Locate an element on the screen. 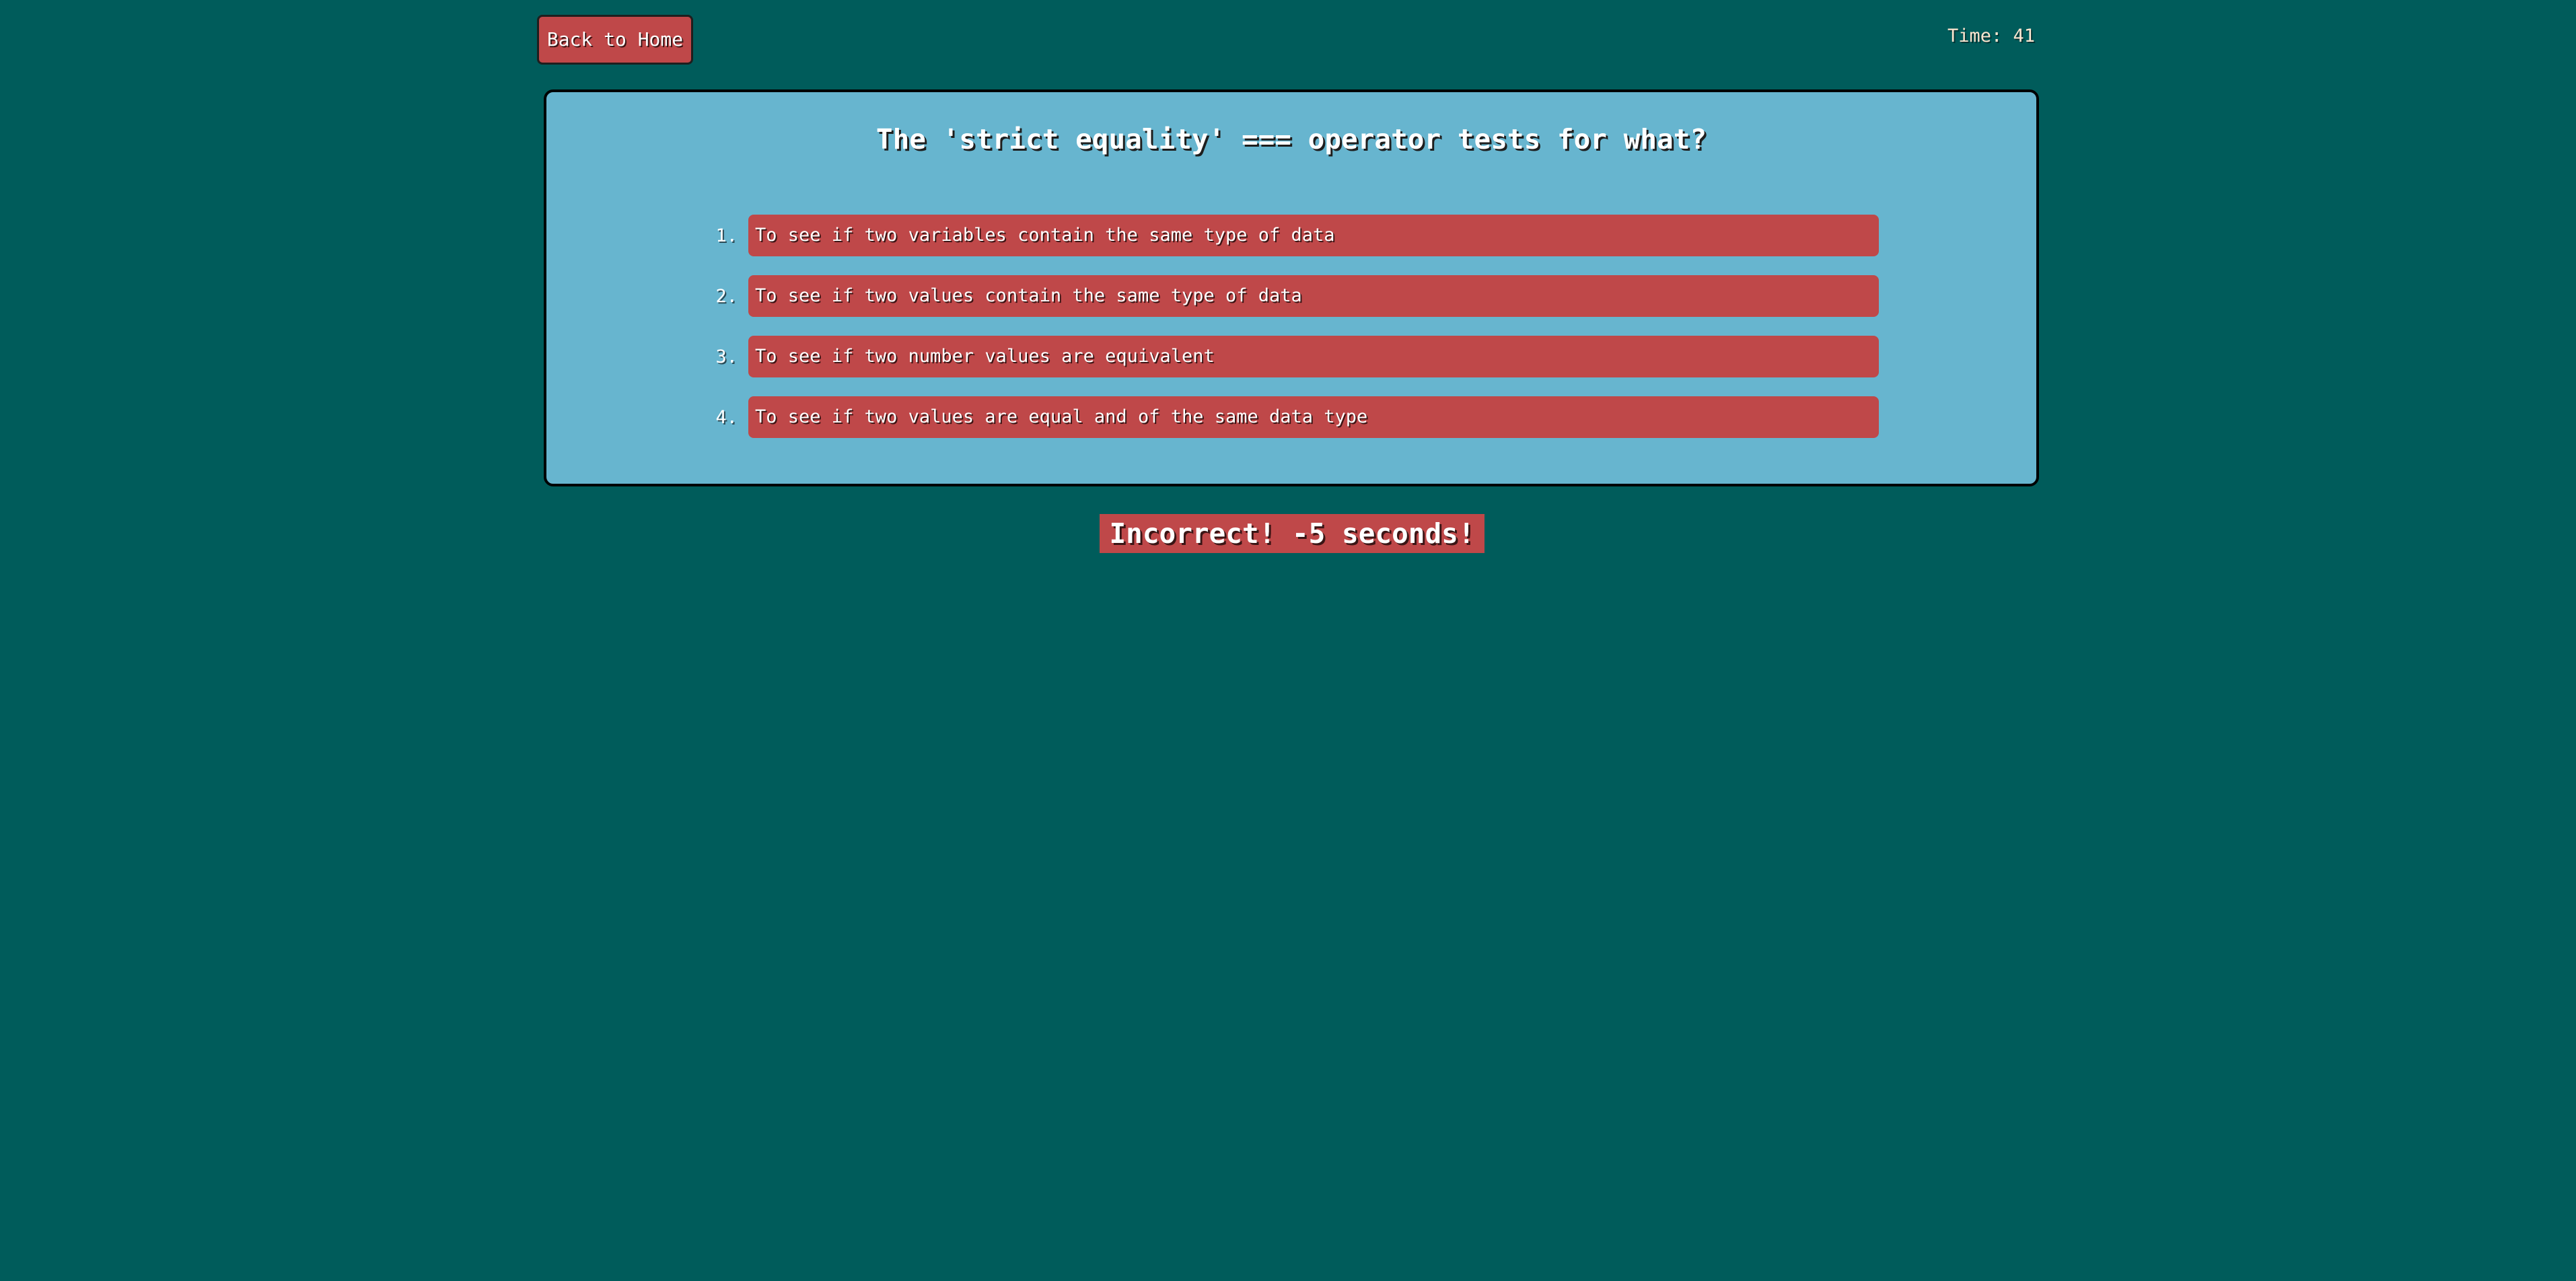 This screenshot has width=2576, height=1281. answer-number: 1. is located at coordinates (726, 236).